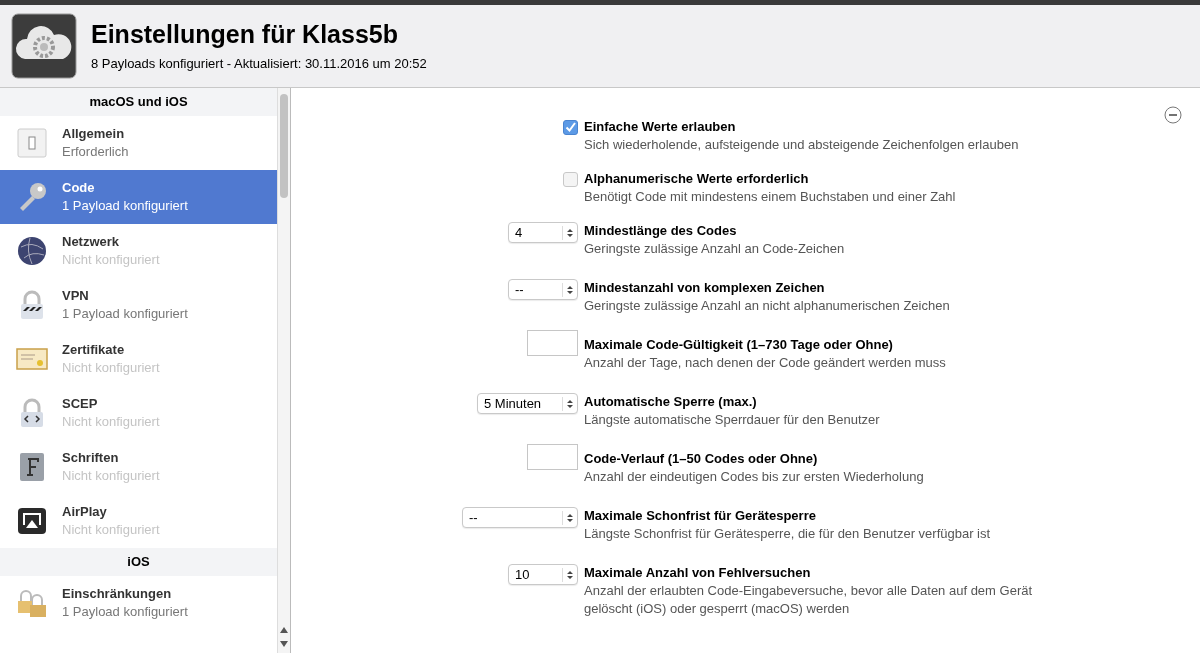 This screenshot has width=1200, height=653. Describe the element at coordinates (732, 420) in the screenshot. I see `setting-description: Längste automatische Sperrdauer für den Benutzer` at that location.